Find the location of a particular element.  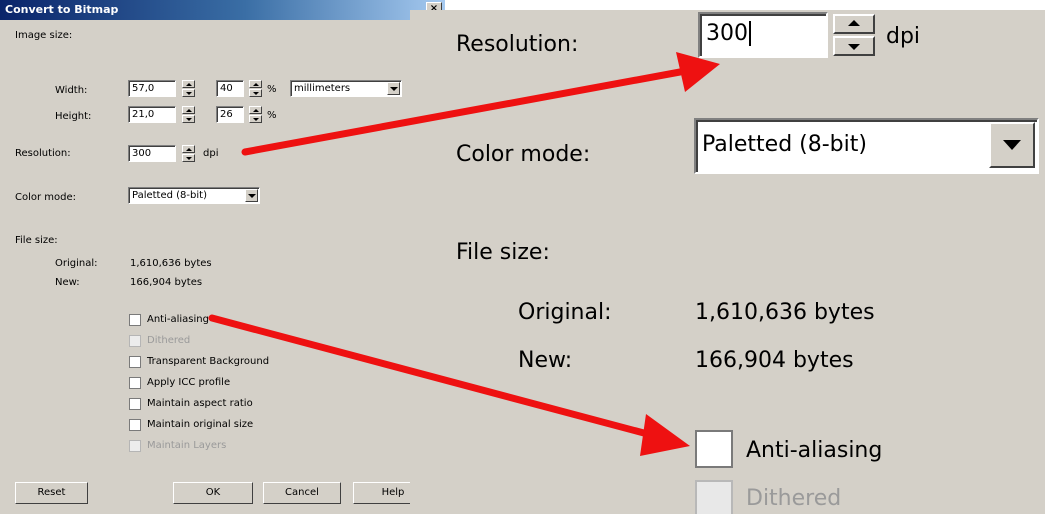

units-value: millimeters is located at coordinates (322, 88).